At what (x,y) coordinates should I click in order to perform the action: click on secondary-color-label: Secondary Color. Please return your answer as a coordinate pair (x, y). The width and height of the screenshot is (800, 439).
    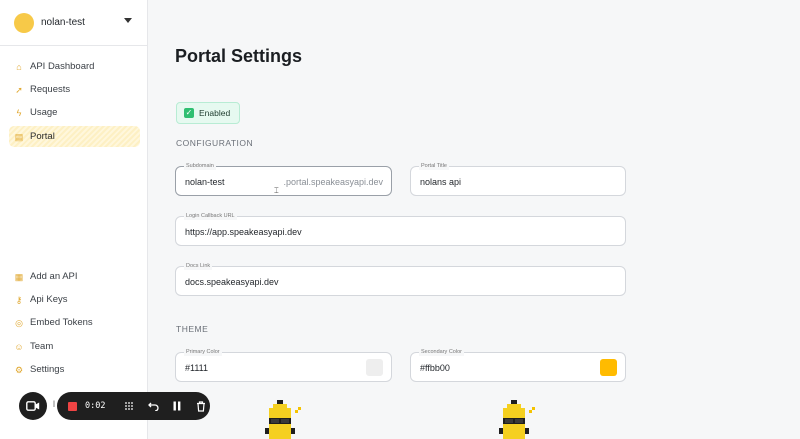
    Looking at the image, I should click on (441, 352).